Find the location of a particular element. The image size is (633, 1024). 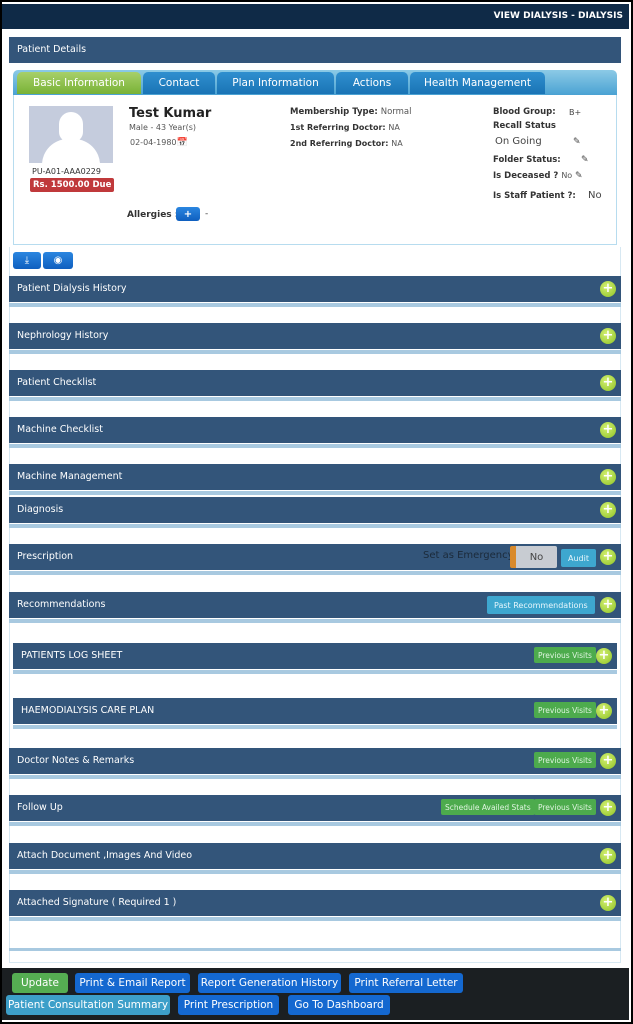

section-machine-management: Machine Management + is located at coordinates (315, 477).